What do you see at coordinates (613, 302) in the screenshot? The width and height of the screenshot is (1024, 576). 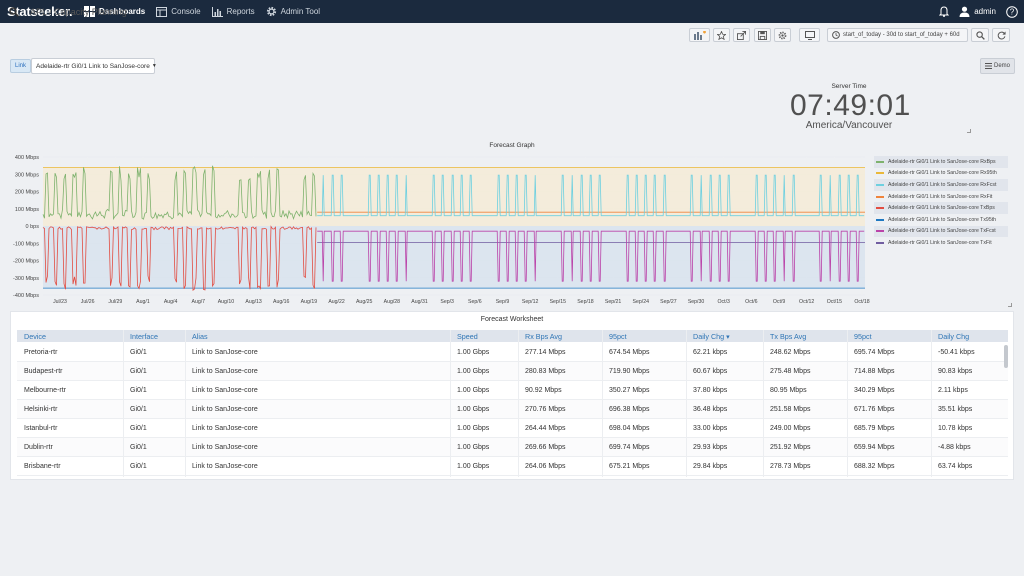 I see `x-tick-label: Sep/21` at bounding box center [613, 302].